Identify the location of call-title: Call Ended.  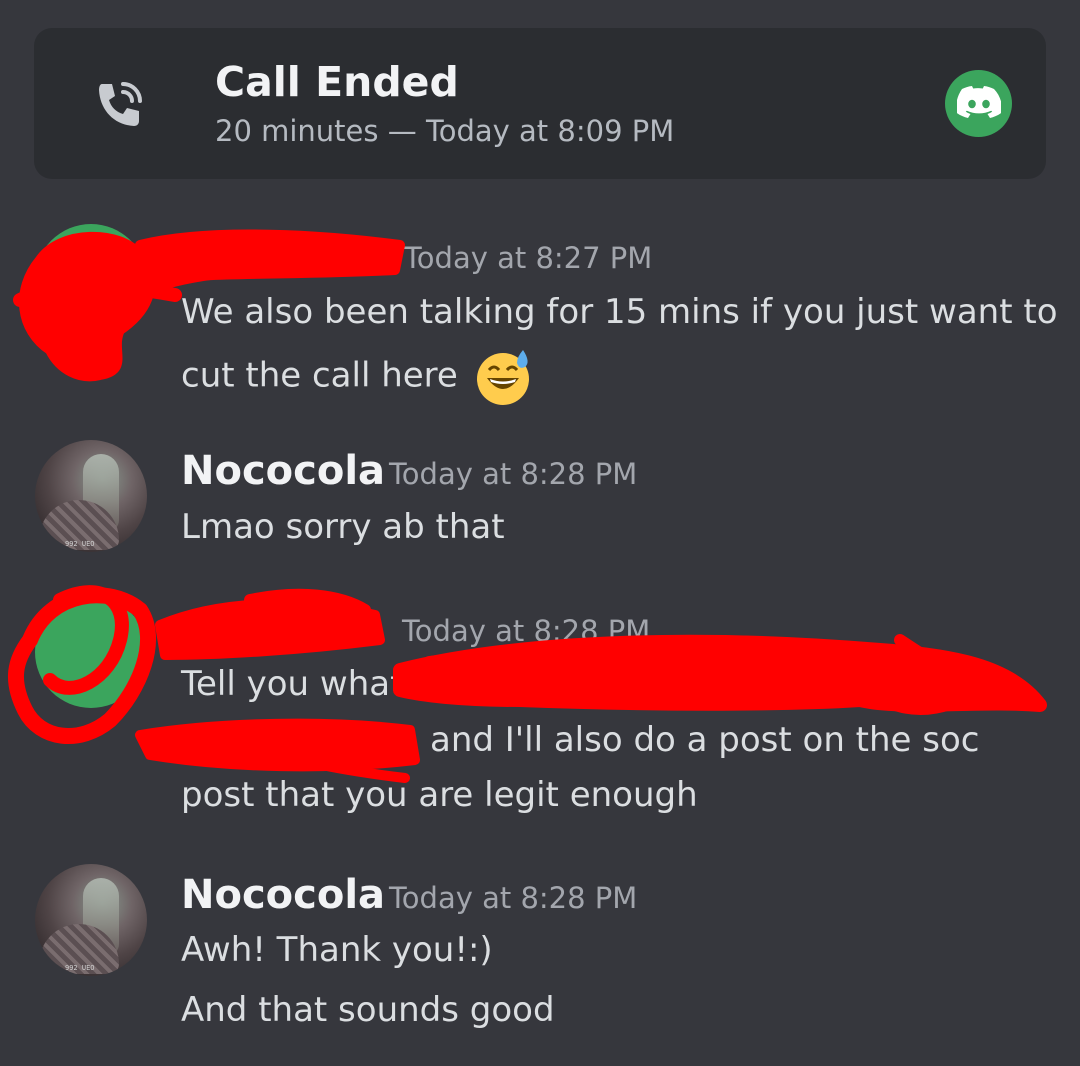
(337, 82).